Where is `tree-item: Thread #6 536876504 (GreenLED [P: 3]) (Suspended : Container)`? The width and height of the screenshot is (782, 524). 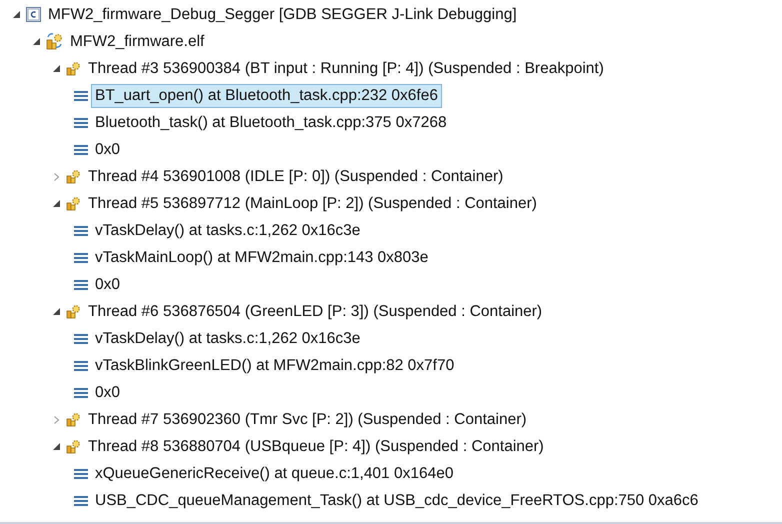
tree-item: Thread #6 536876504 (GreenLED [P: 3]) (Suspended : Container) is located at coordinates (315, 312).